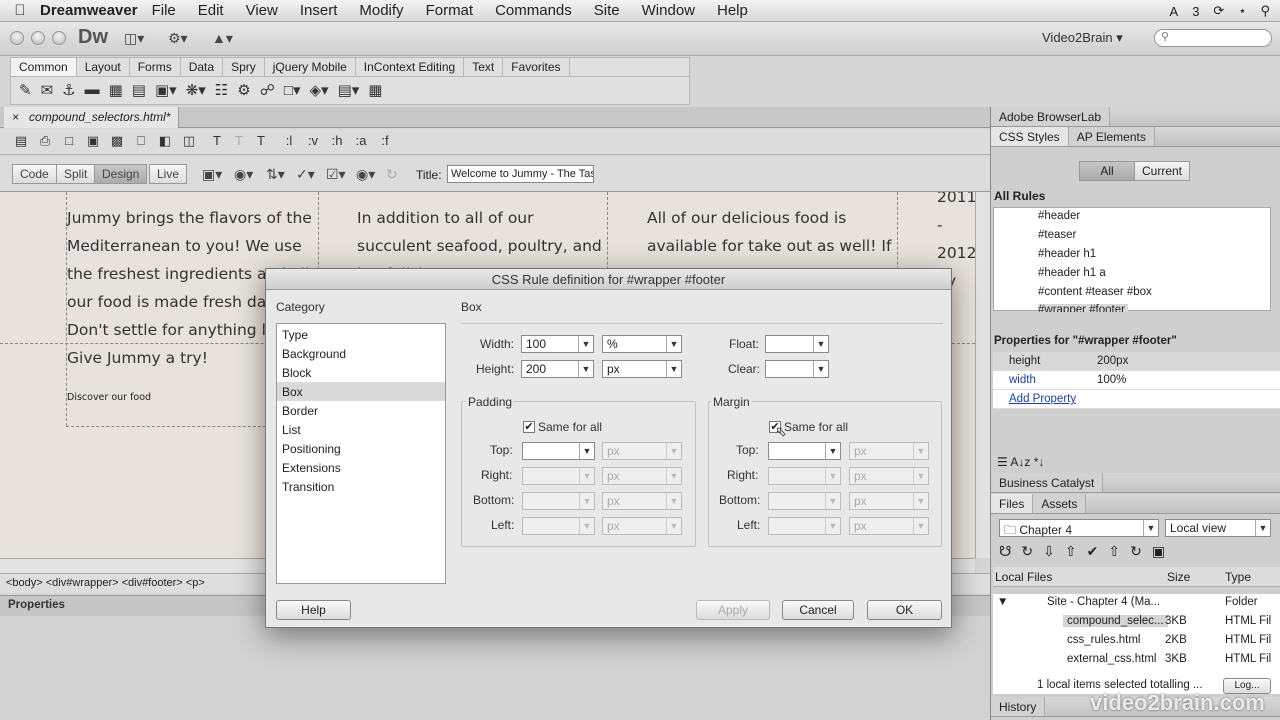 The height and width of the screenshot is (720, 1280). What do you see at coordinates (410, 67) in the screenshot?
I see `insert-tab-incontext: InContext Editing` at bounding box center [410, 67].